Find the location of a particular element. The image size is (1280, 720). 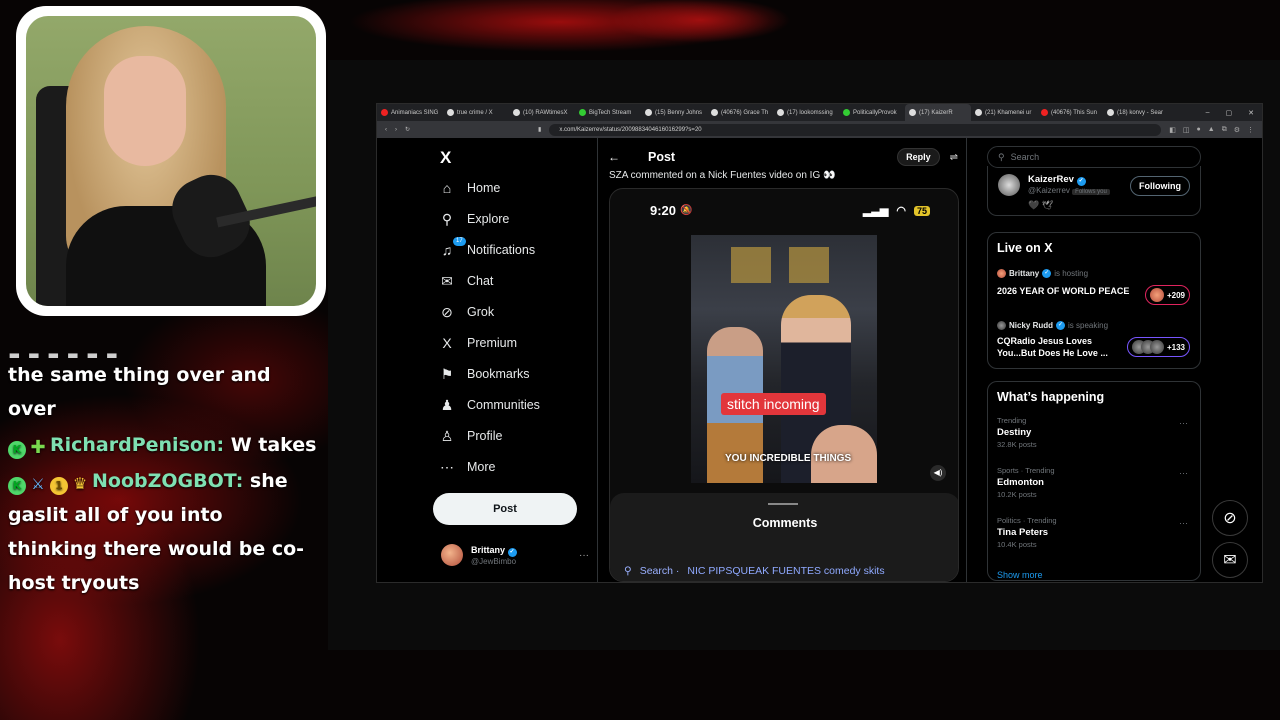

x-logo-icon: X is located at coordinates (445, 158).